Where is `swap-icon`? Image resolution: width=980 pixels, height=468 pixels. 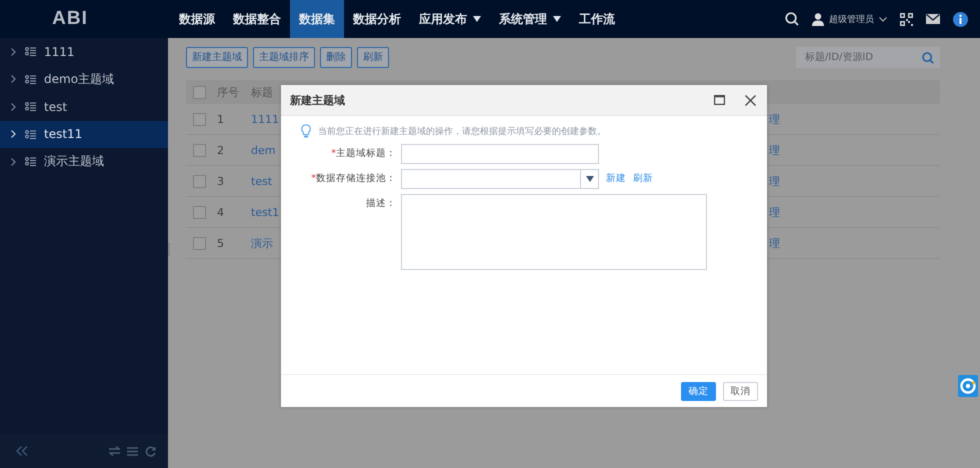
swap-icon is located at coordinates (114, 451).